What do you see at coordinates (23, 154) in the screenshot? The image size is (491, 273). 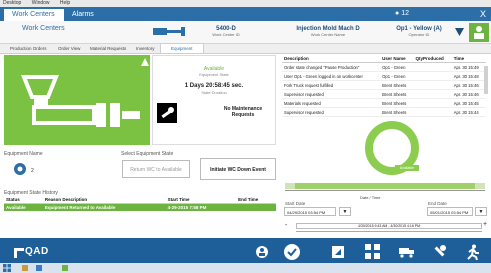 I see `equipment-name-label: Equipment Name` at bounding box center [23, 154].